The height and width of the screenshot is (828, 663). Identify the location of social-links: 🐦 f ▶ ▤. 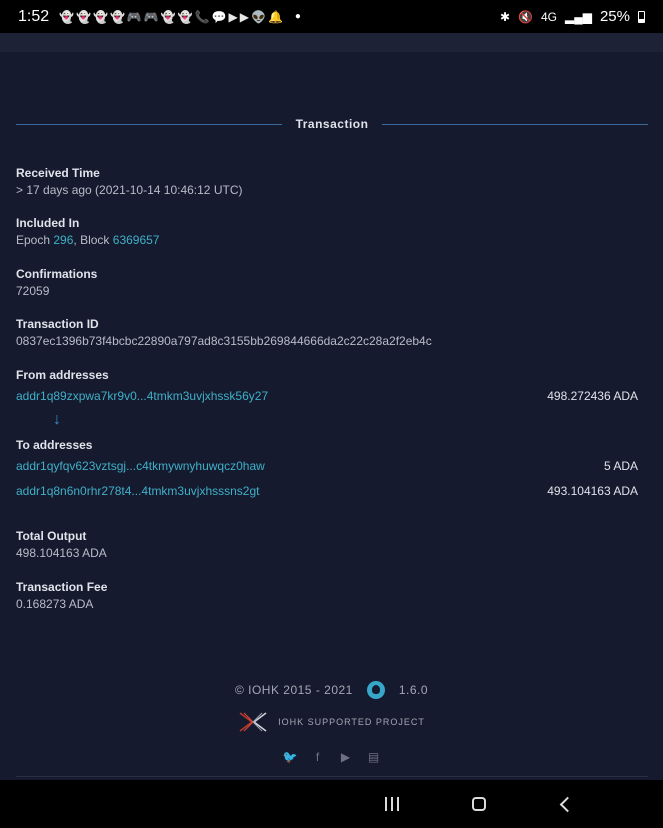
(331, 757).